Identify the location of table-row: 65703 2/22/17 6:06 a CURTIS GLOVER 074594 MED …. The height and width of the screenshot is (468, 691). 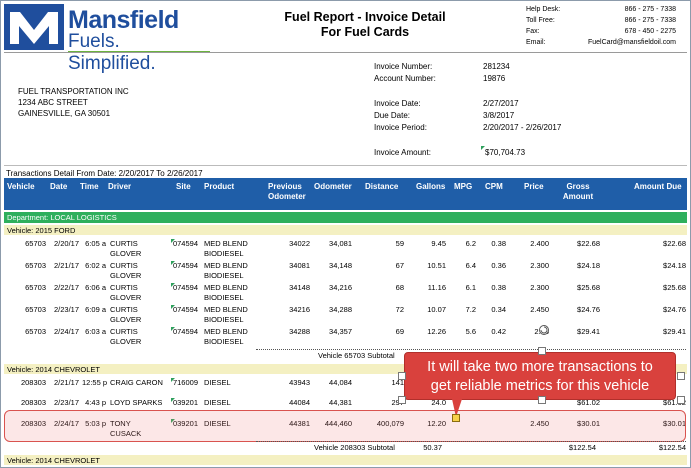
(345, 293).